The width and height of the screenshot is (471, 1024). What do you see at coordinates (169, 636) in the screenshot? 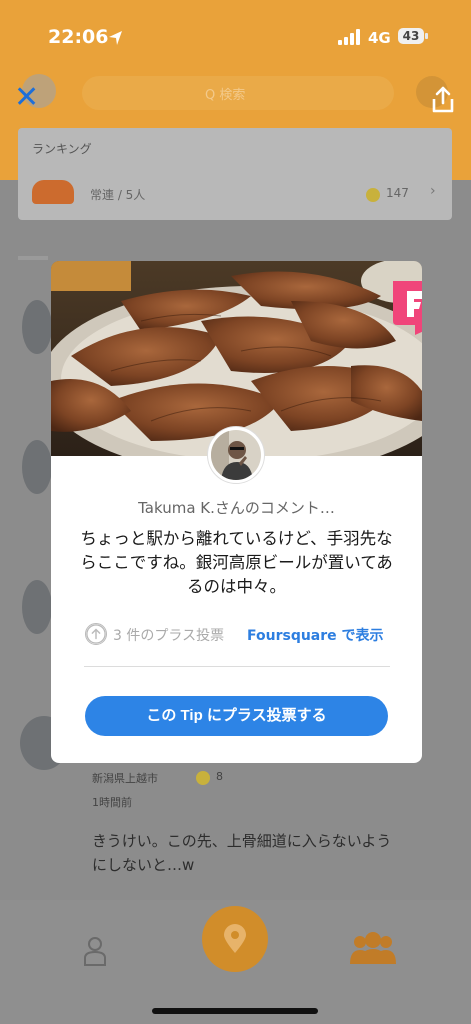
I see `upvote-count: 3 件のプラス投票` at bounding box center [169, 636].